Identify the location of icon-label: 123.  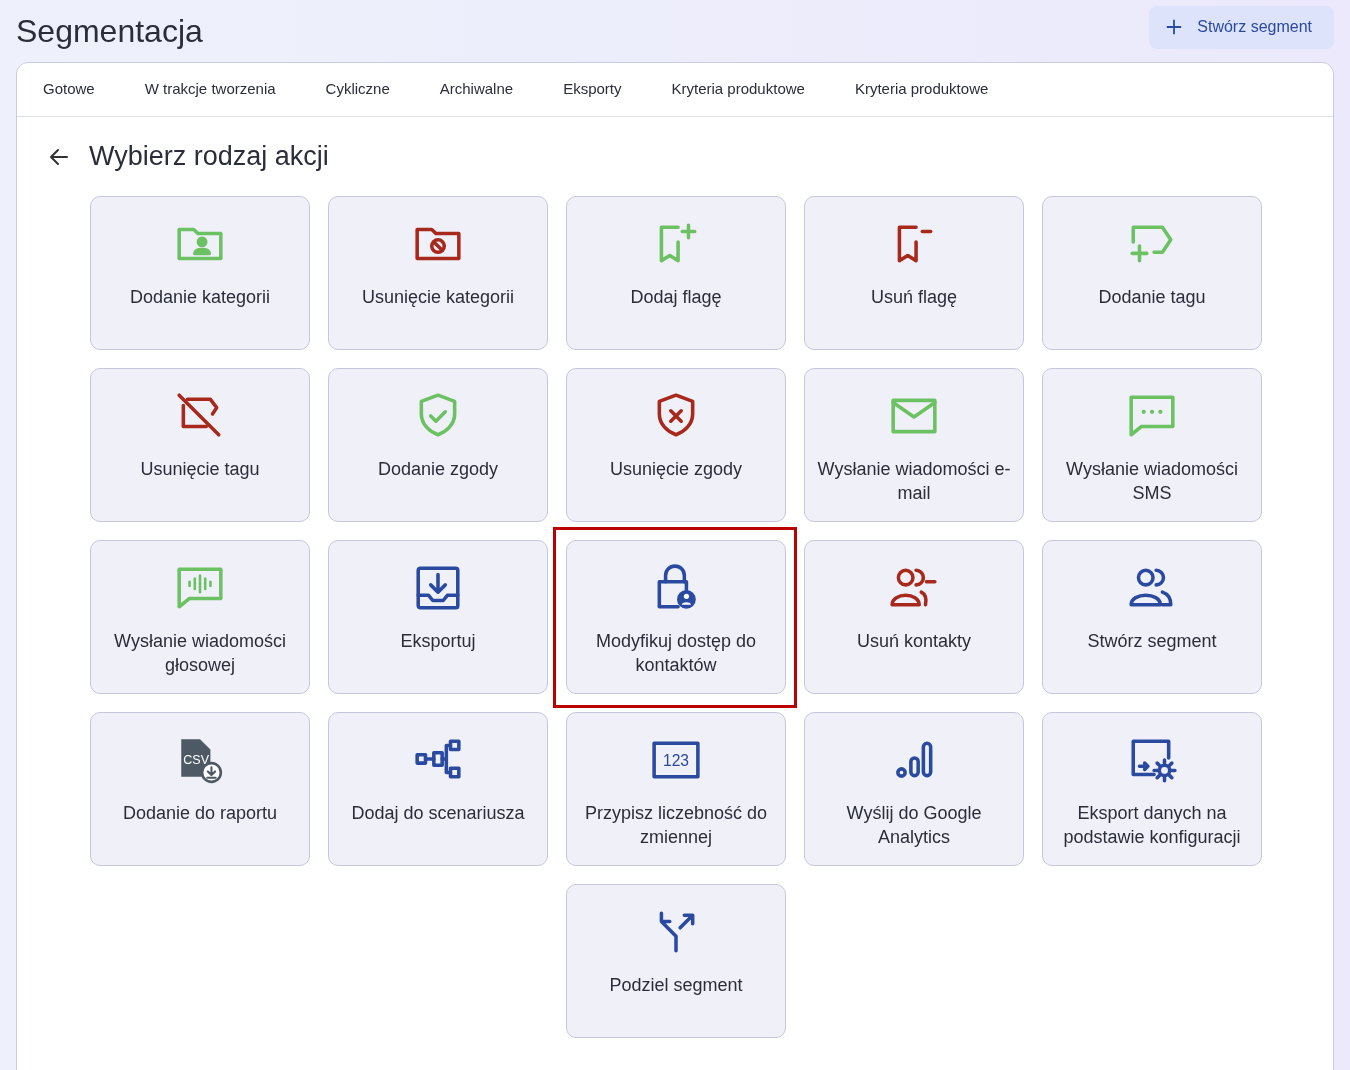
(676, 761).